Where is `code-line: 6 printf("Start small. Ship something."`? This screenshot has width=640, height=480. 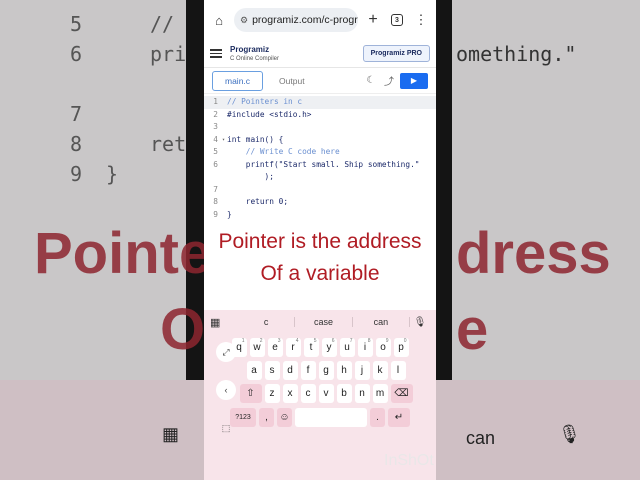 code-line: 6 printf("Start small. Ship something." is located at coordinates (320, 165).